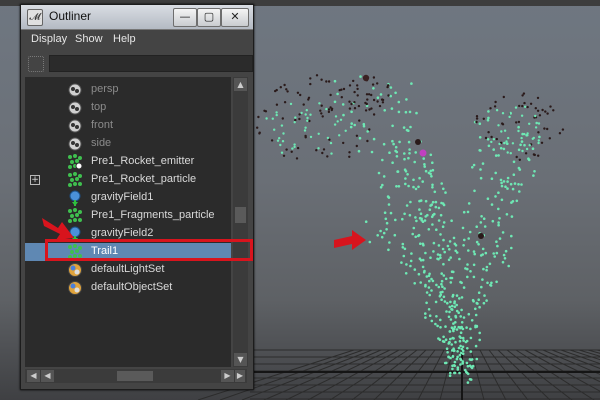  Describe the element at coordinates (209, 17) in the screenshot. I see `maximize-button: ▢` at that location.